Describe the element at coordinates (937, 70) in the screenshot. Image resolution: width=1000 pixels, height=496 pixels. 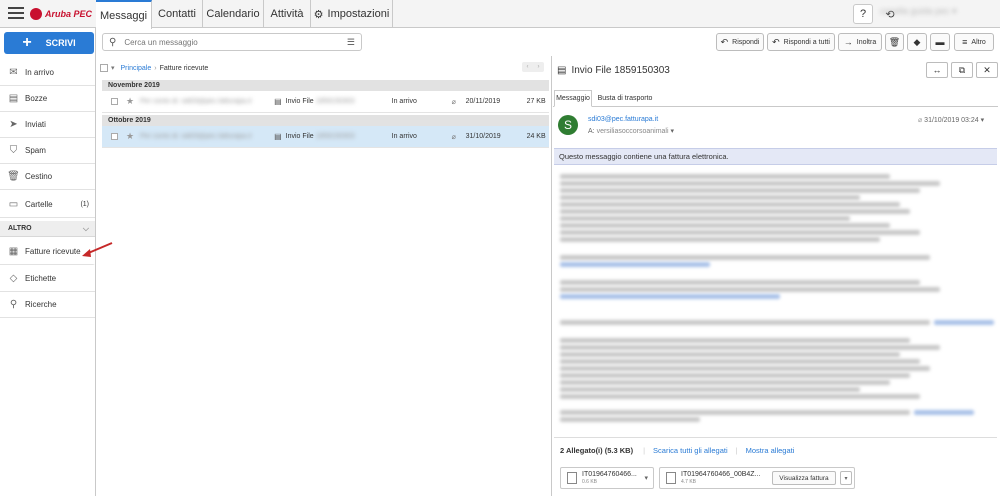
I see `expand-width-icon: ↔` at that location.